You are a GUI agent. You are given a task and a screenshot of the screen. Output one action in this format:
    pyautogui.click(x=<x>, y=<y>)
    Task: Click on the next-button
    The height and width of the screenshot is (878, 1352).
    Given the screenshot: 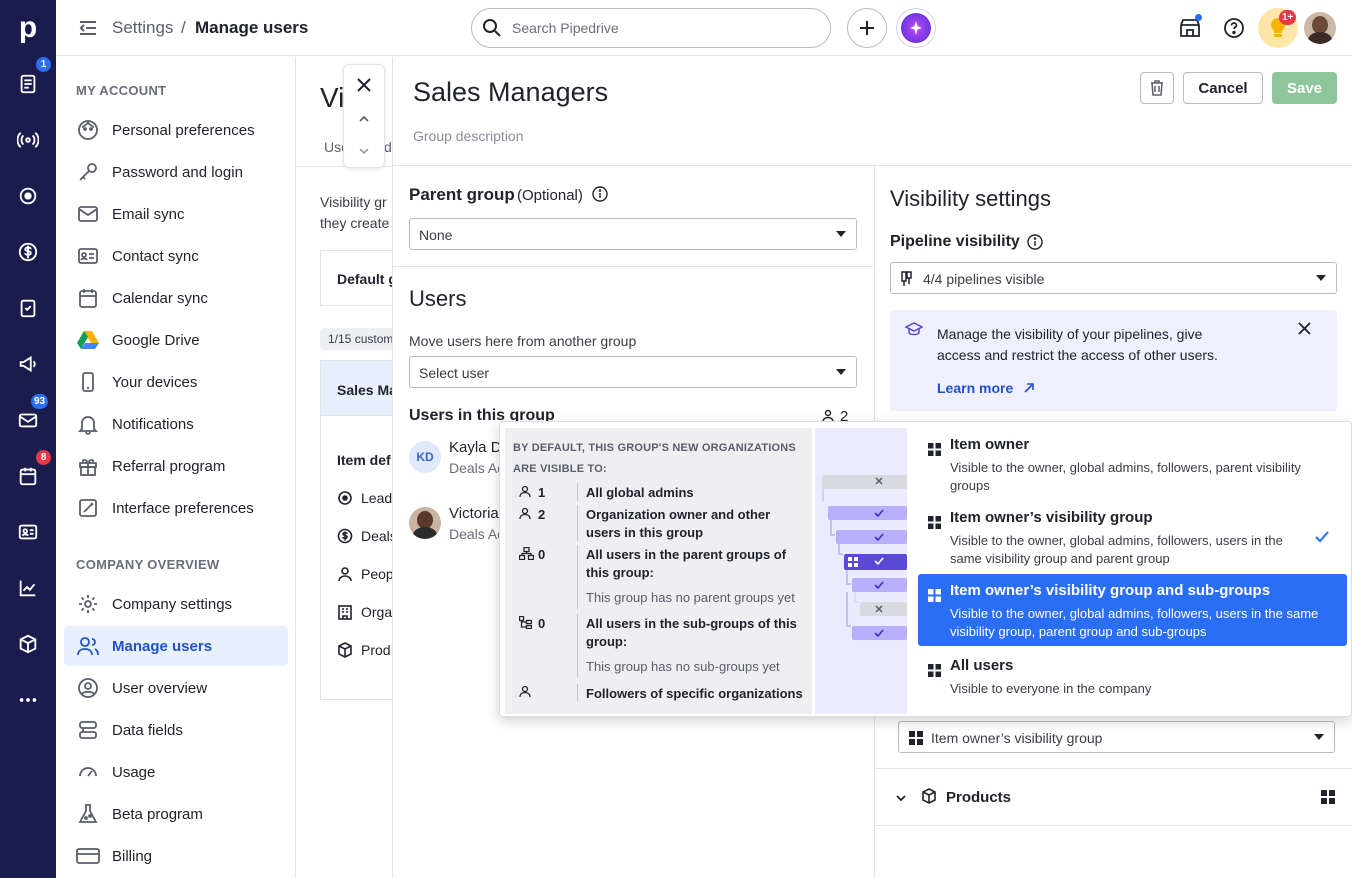 What is the action you would take?
    pyautogui.click(x=364, y=151)
    